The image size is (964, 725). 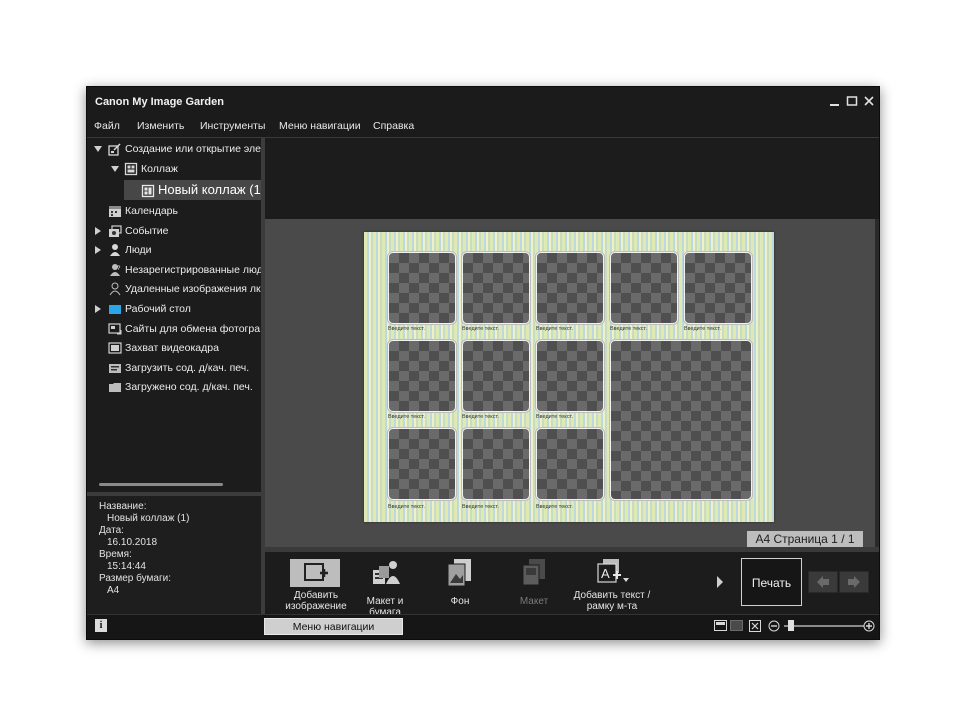 What do you see at coordinates (132, 542) in the screenshot?
I see `detail-date-value: 16.10.2018` at bounding box center [132, 542].